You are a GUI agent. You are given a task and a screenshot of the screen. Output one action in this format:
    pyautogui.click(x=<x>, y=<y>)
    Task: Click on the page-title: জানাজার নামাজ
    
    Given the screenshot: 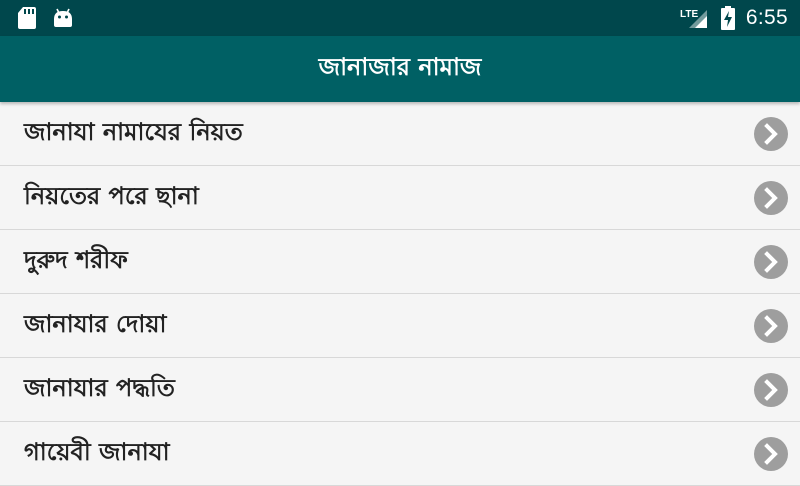 What is the action you would take?
    pyautogui.click(x=400, y=67)
    